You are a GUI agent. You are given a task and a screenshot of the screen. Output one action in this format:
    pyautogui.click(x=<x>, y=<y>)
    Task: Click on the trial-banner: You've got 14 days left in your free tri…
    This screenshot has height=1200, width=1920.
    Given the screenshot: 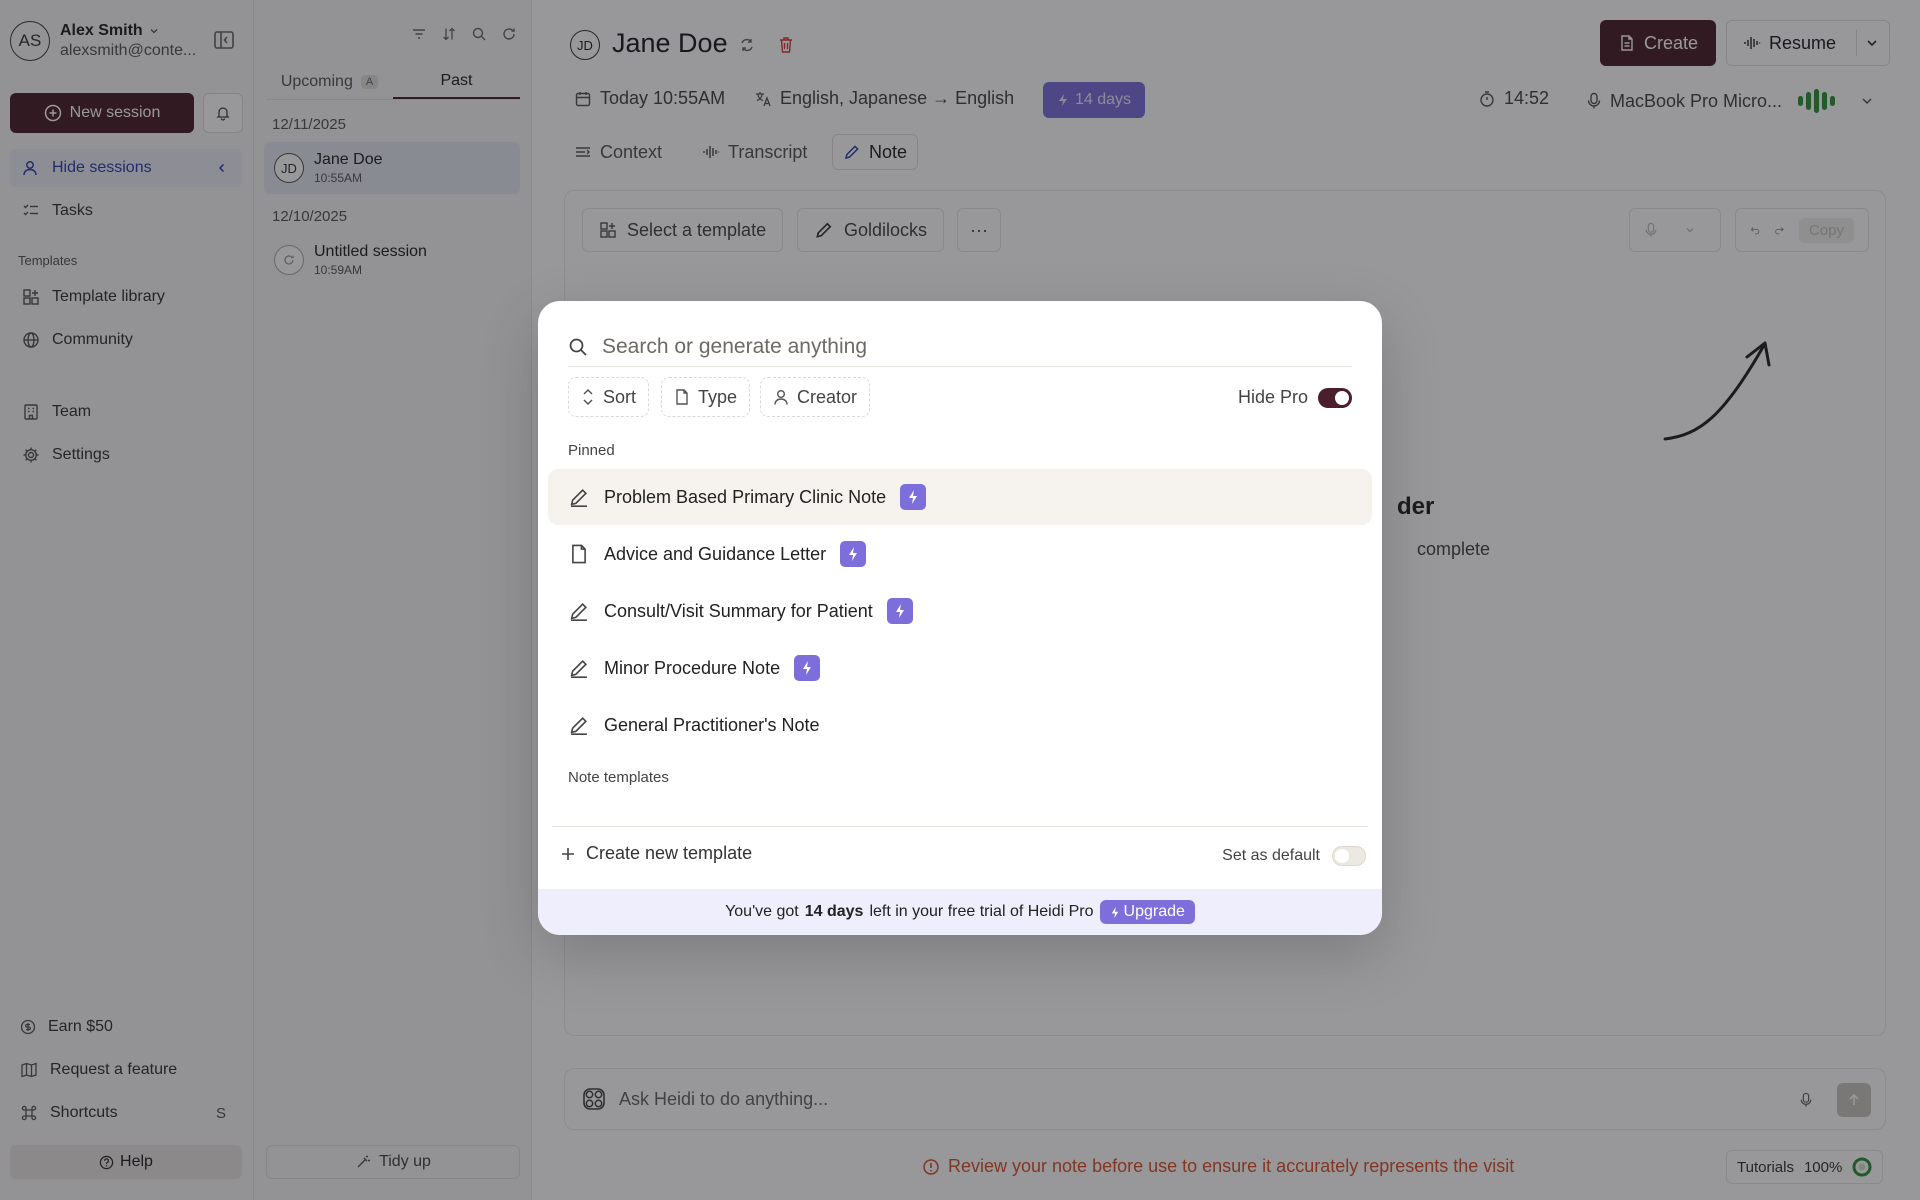 What is the action you would take?
    pyautogui.click(x=960, y=912)
    